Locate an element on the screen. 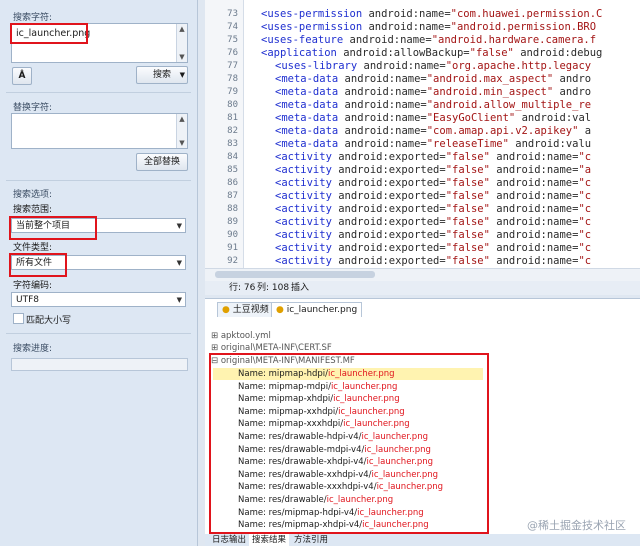 Image resolution: width=640 pixels, height=546 pixels. code-token: "a is located at coordinates (585, 170).